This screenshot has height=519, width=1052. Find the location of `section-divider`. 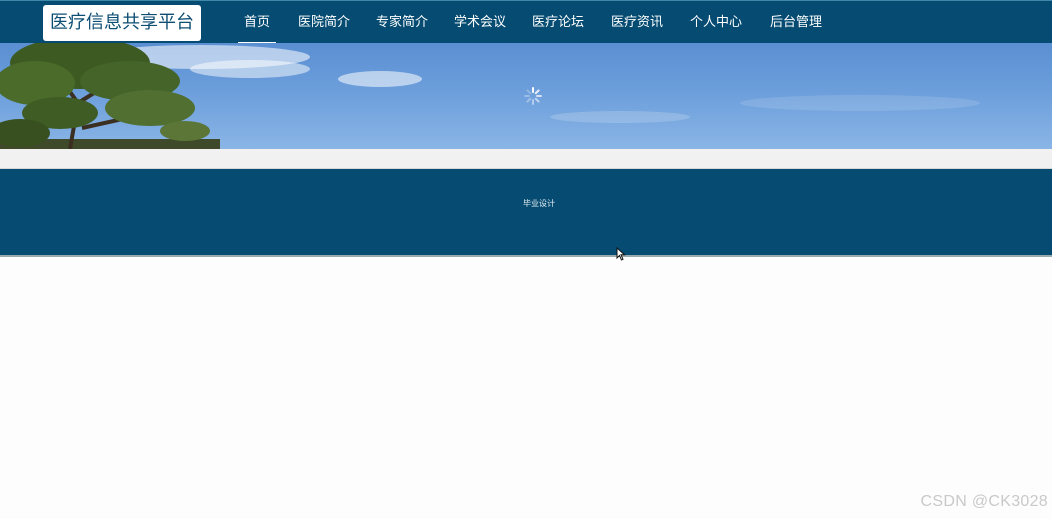

section-divider is located at coordinates (526, 159).